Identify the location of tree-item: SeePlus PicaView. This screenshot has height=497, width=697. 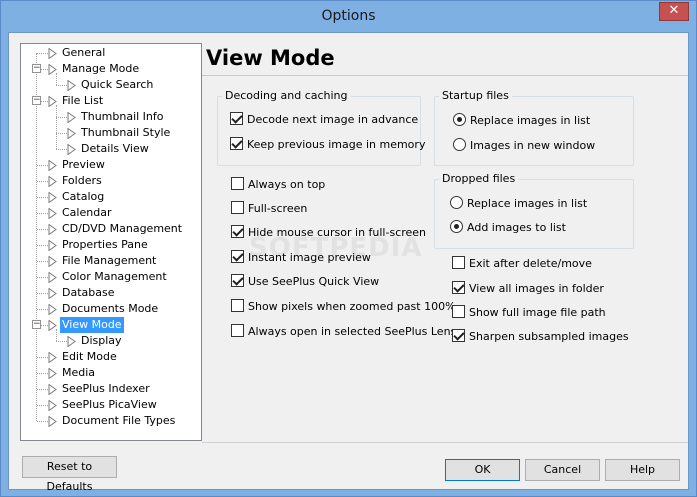
(111, 405).